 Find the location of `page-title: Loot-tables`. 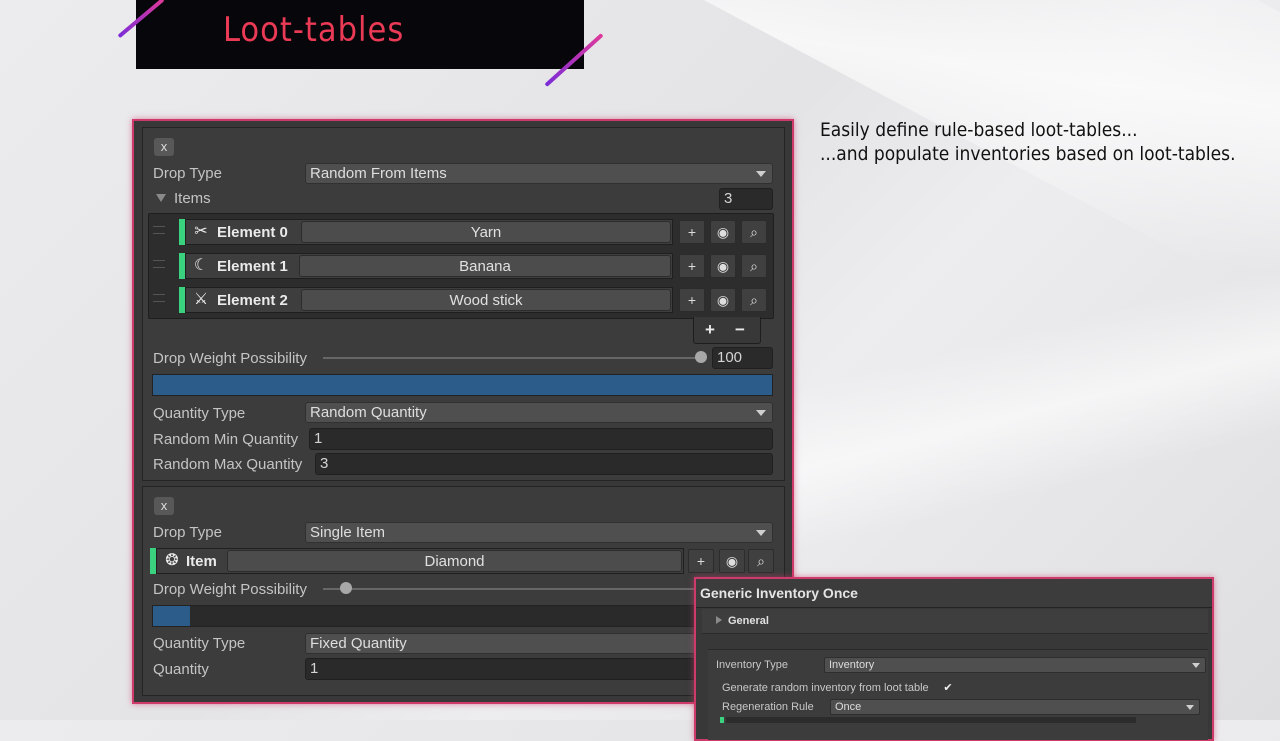

page-title: Loot-tables is located at coordinates (314, 30).